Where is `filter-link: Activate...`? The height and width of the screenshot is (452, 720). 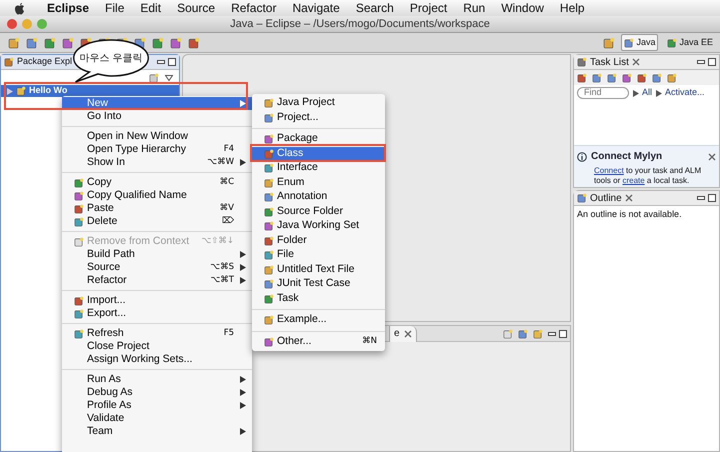
filter-link: Activate... is located at coordinates (685, 93).